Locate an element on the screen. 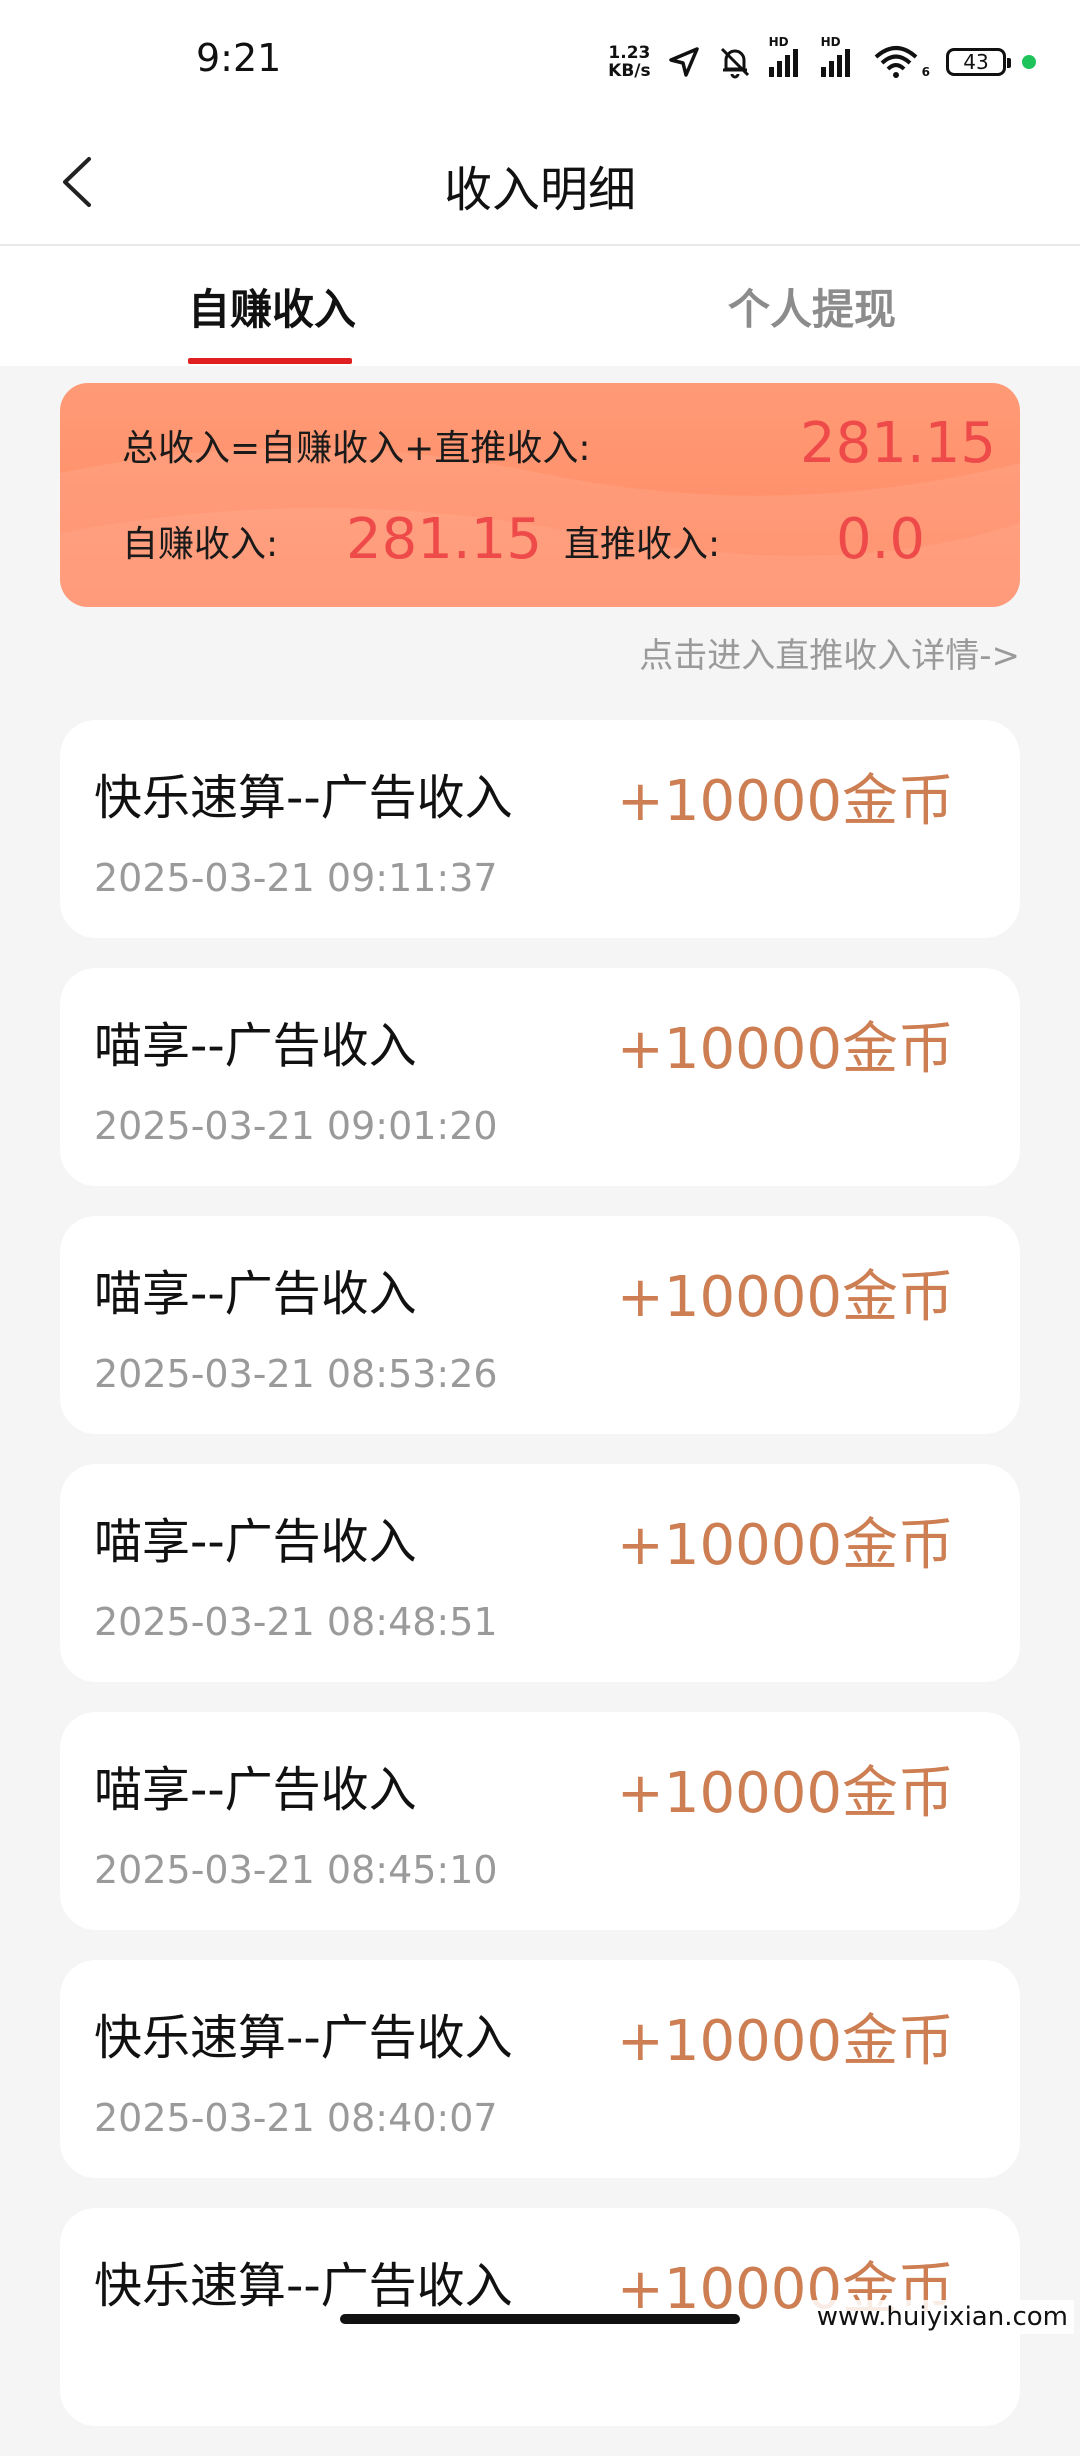 This screenshot has height=2456, width=1080. wifi-tag: 6 is located at coordinates (925, 72).